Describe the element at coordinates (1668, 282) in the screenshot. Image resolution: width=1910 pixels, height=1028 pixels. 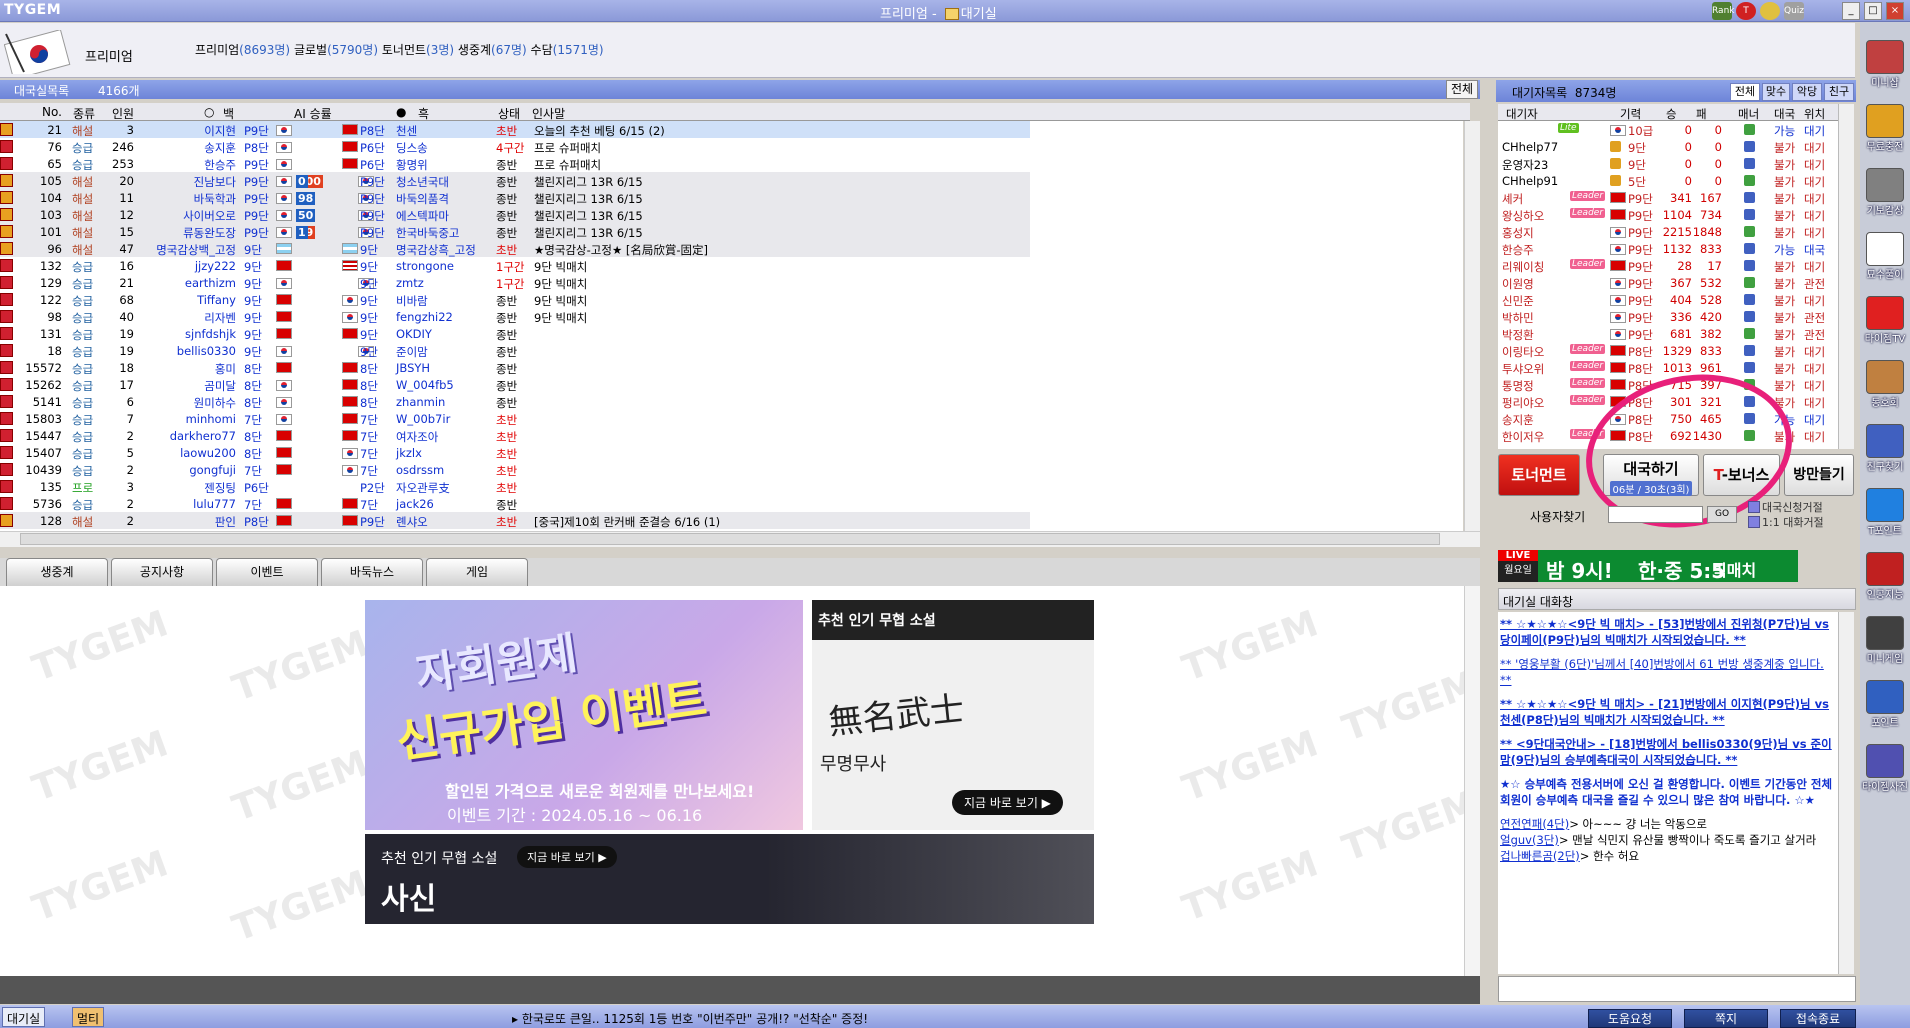
I see `waiting-row: 이원영 P9단 367 532 불가 관전` at that location.